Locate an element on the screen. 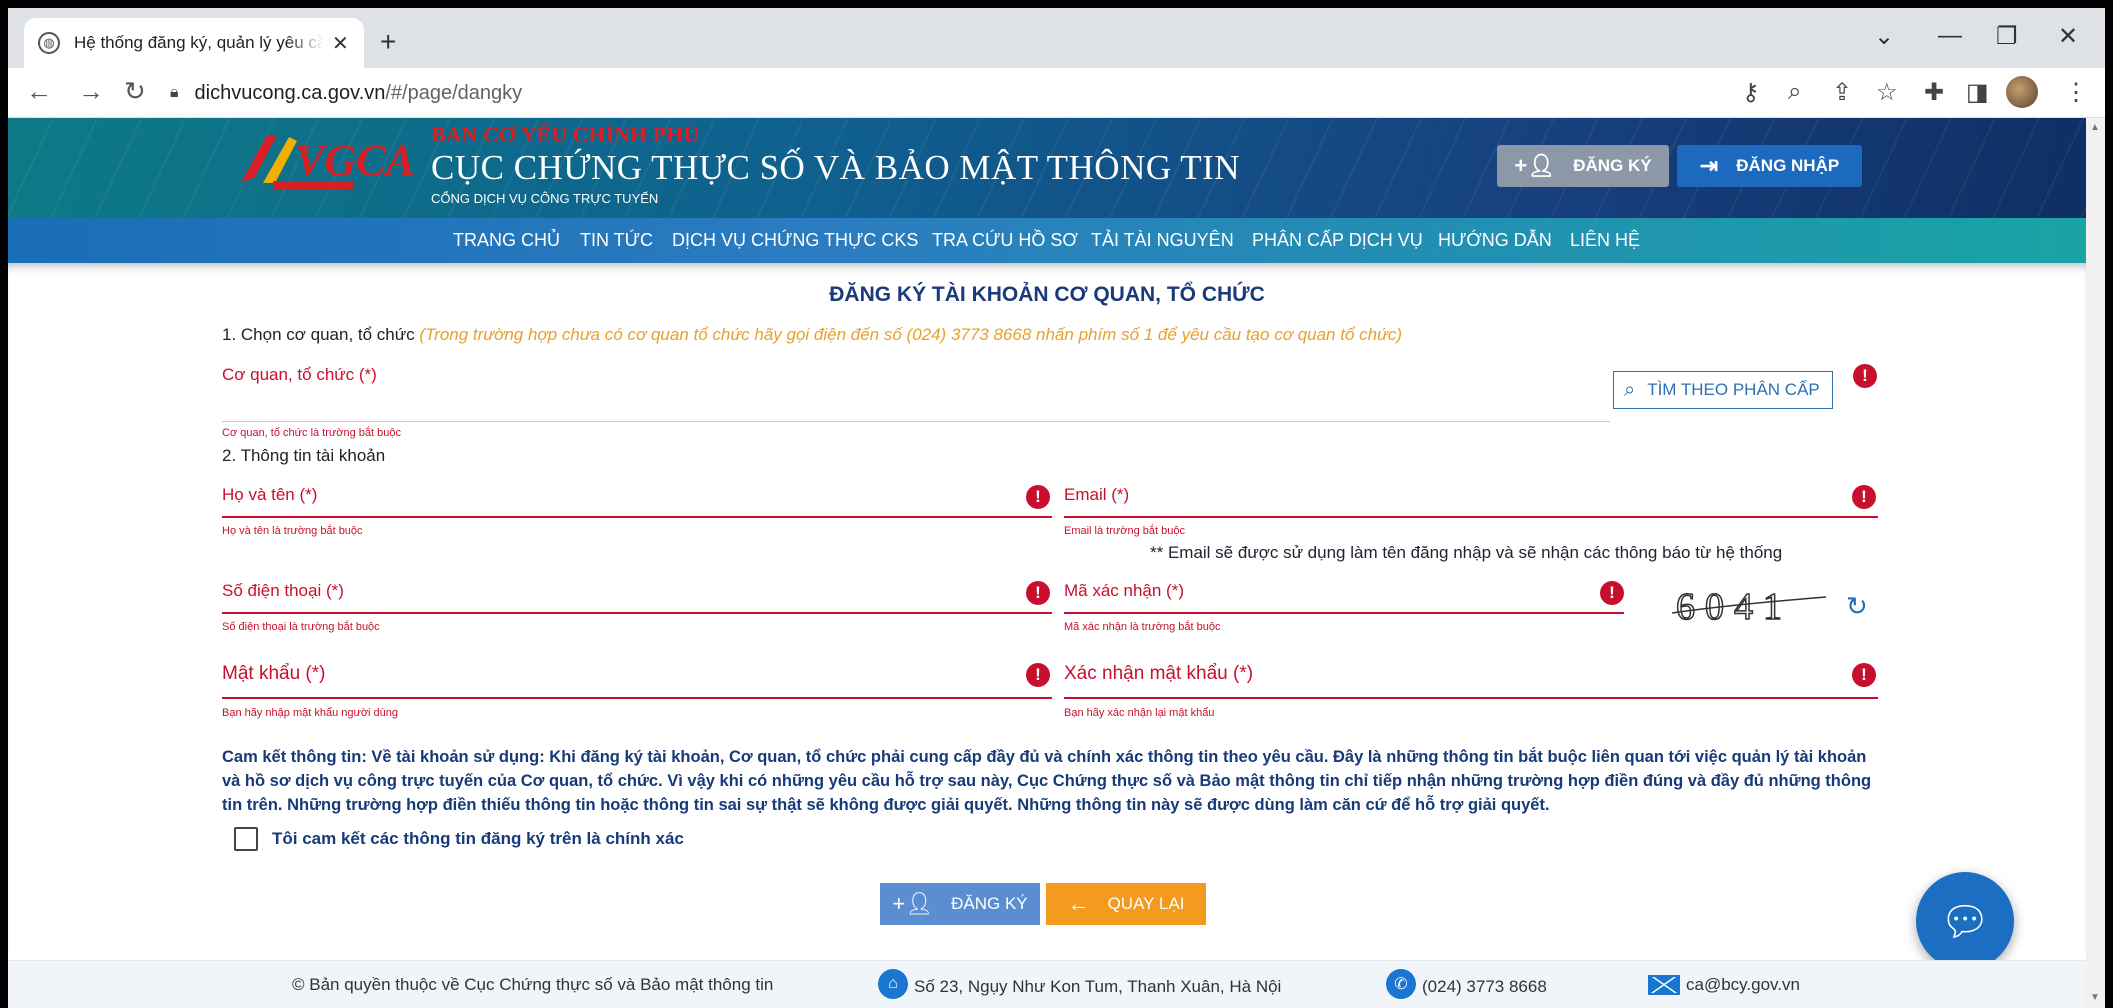 The height and width of the screenshot is (1008, 2113). url-path: /#/page/dangky is located at coordinates (454, 92).